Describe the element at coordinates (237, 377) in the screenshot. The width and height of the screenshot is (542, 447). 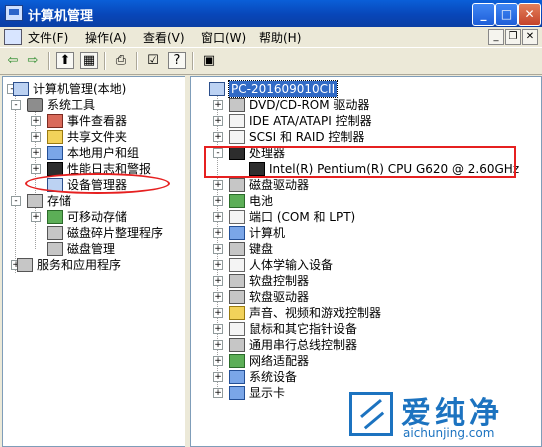
I see `system-device-icon` at that location.